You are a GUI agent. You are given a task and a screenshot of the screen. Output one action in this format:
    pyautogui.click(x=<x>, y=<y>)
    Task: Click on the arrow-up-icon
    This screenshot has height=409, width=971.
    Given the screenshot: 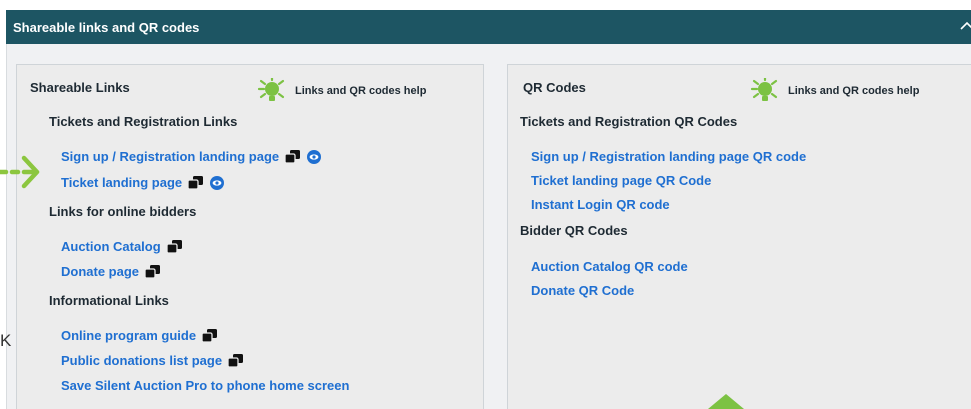 What is the action you would take?
    pyautogui.click(x=726, y=401)
    